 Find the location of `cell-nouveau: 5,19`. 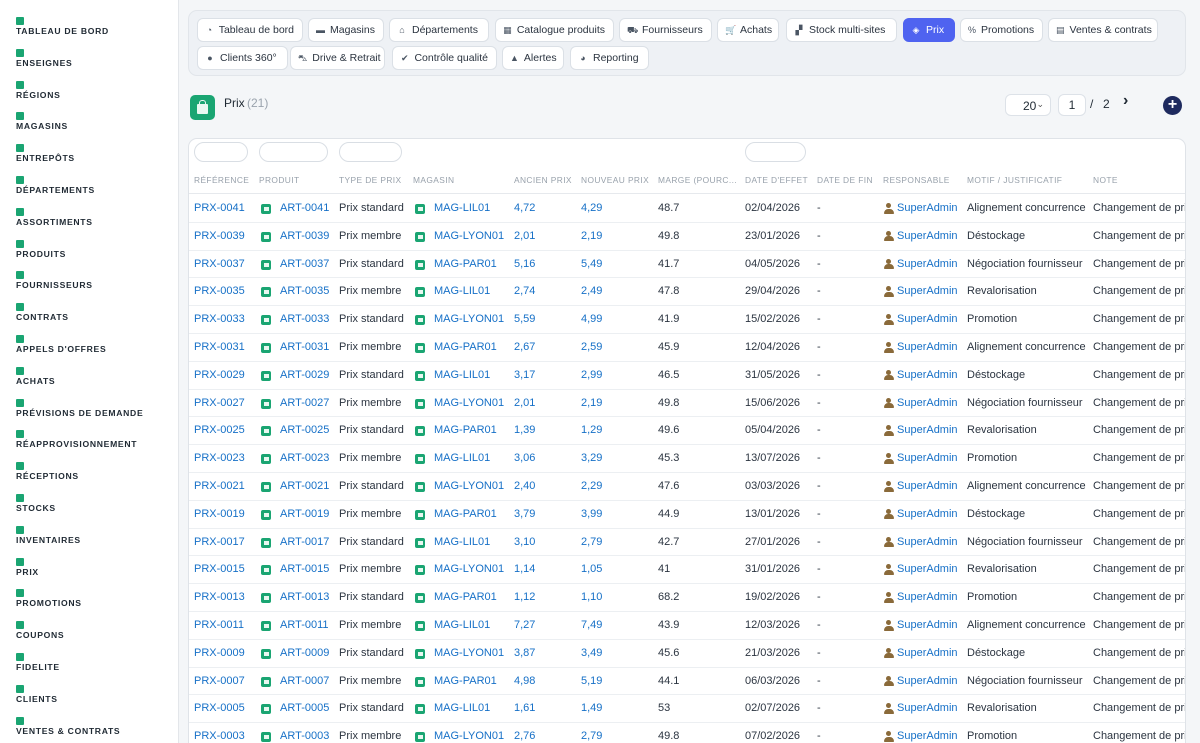

cell-nouveau: 5,19 is located at coordinates (591, 681).